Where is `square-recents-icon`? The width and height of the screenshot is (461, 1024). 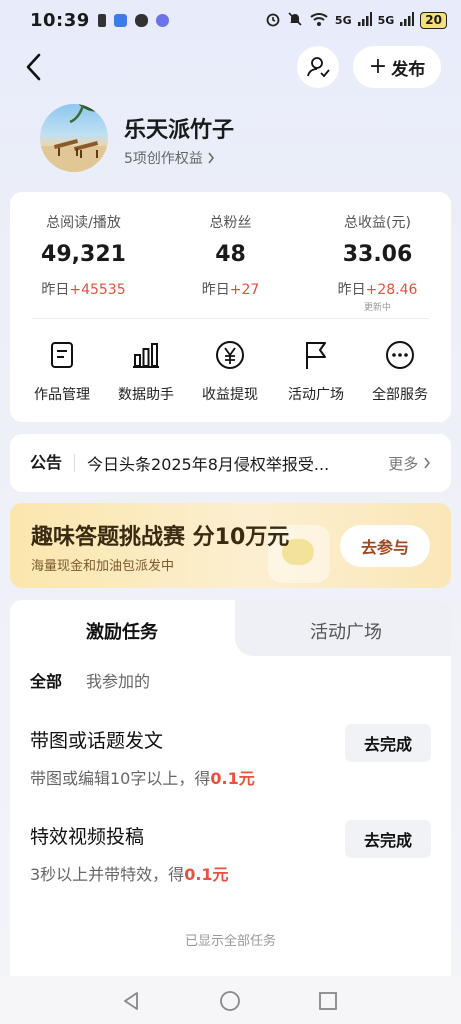
square-recents-icon is located at coordinates (328, 1001).